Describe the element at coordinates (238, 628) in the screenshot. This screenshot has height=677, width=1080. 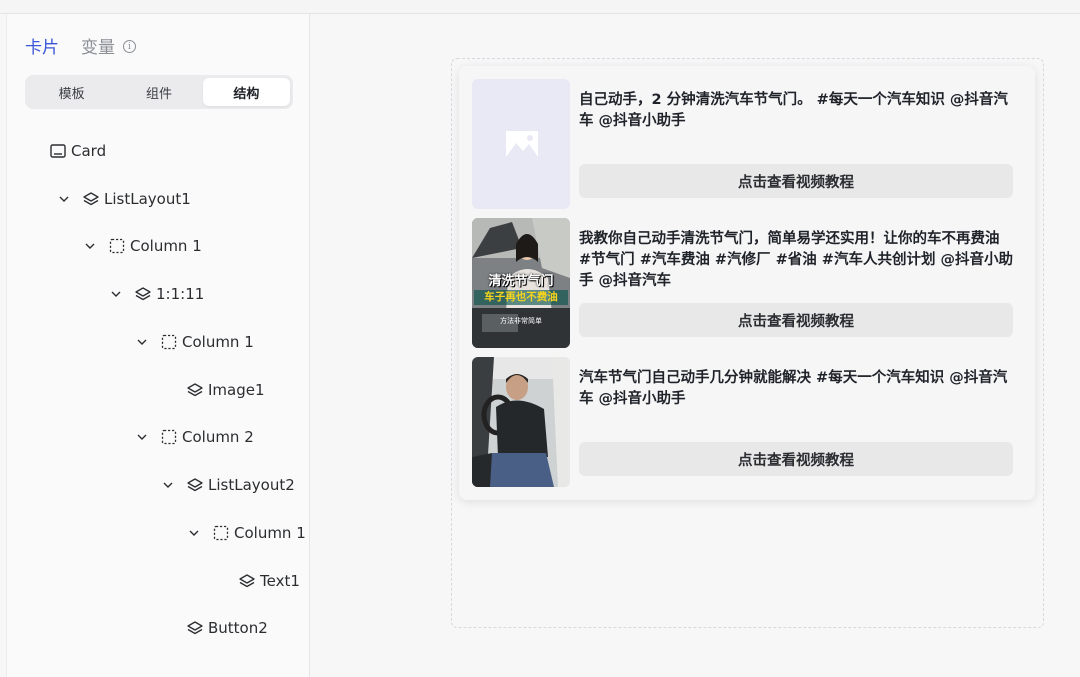
I see `tree-node-label: Button2` at that location.